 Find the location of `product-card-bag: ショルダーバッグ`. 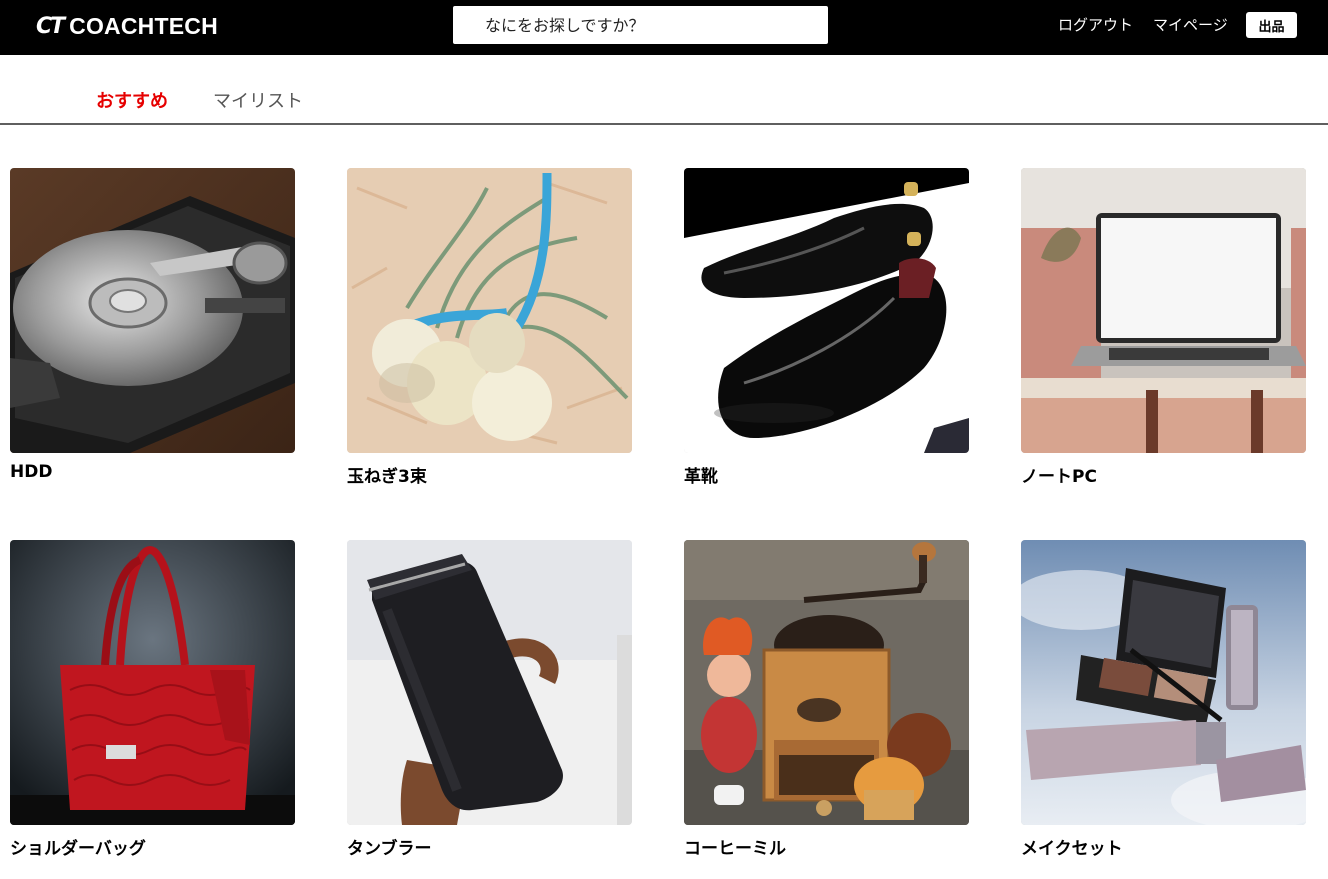

product-card-bag: ショルダーバッグ is located at coordinates (152, 699).